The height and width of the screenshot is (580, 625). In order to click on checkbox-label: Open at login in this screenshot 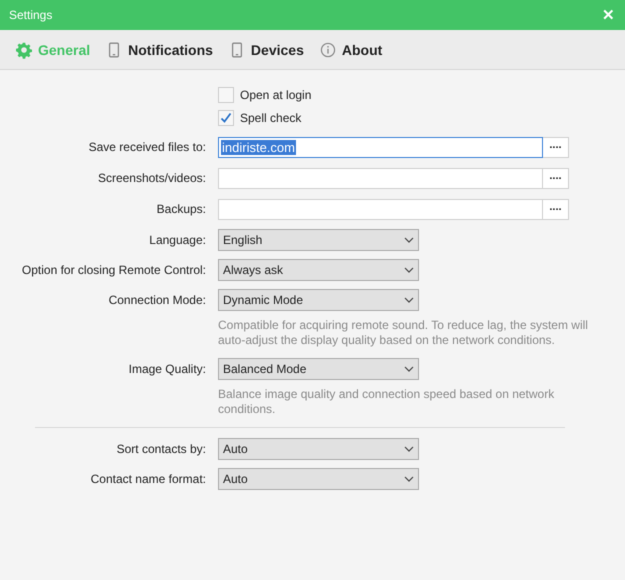, I will do `click(276, 95)`.